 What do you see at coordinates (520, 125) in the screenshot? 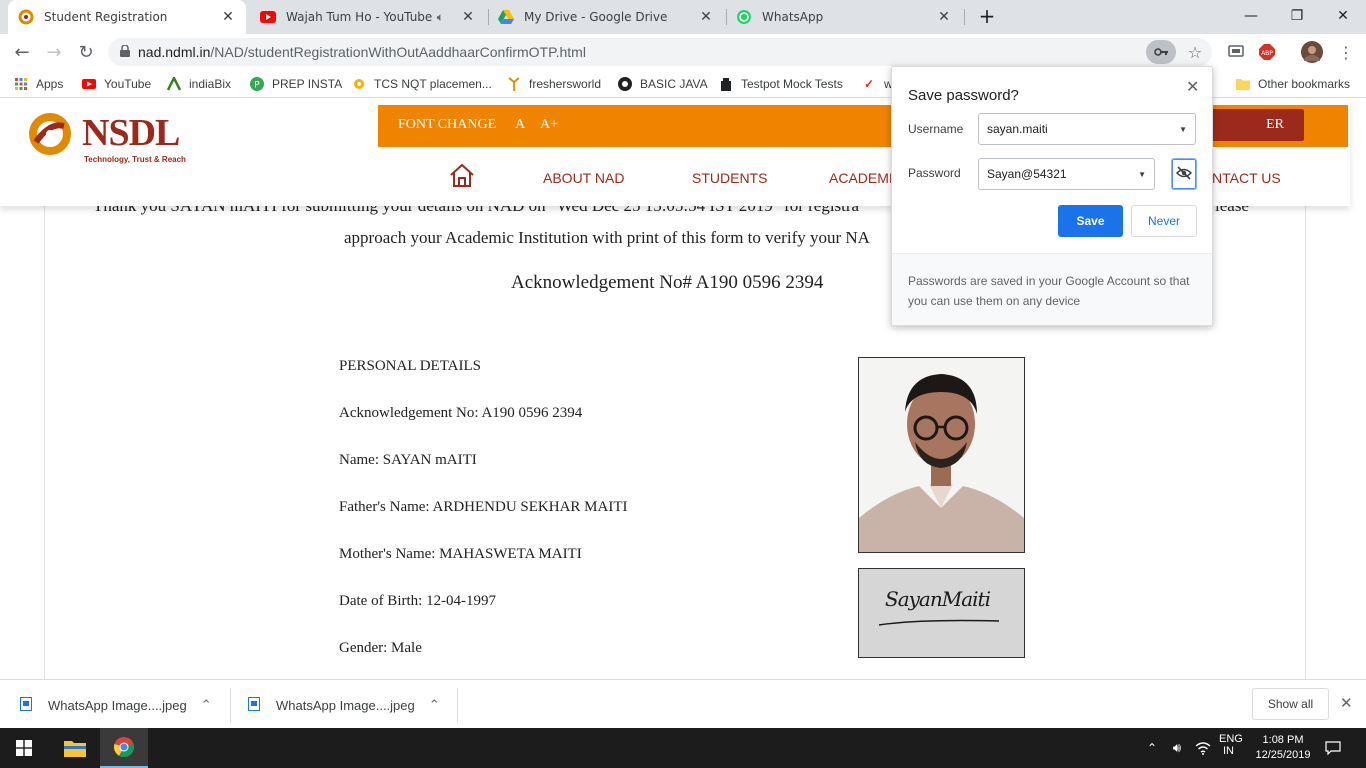
I see `font-normal-button: A` at bounding box center [520, 125].